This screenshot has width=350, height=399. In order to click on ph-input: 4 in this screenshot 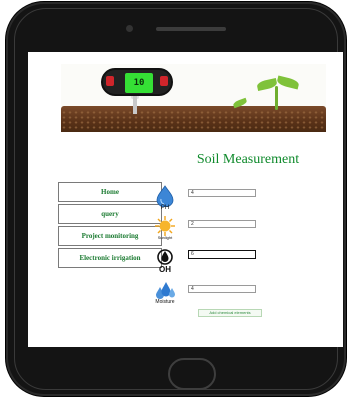, I will do `click(222, 193)`.